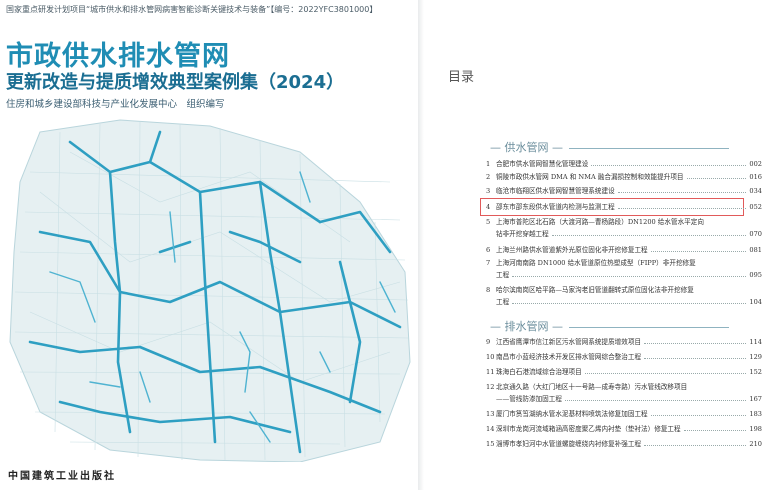  What do you see at coordinates (624, 372) in the screenshot?
I see `toc-item-11: 11 珠海白石港流域综合治理项目 152` at bounding box center [624, 372].